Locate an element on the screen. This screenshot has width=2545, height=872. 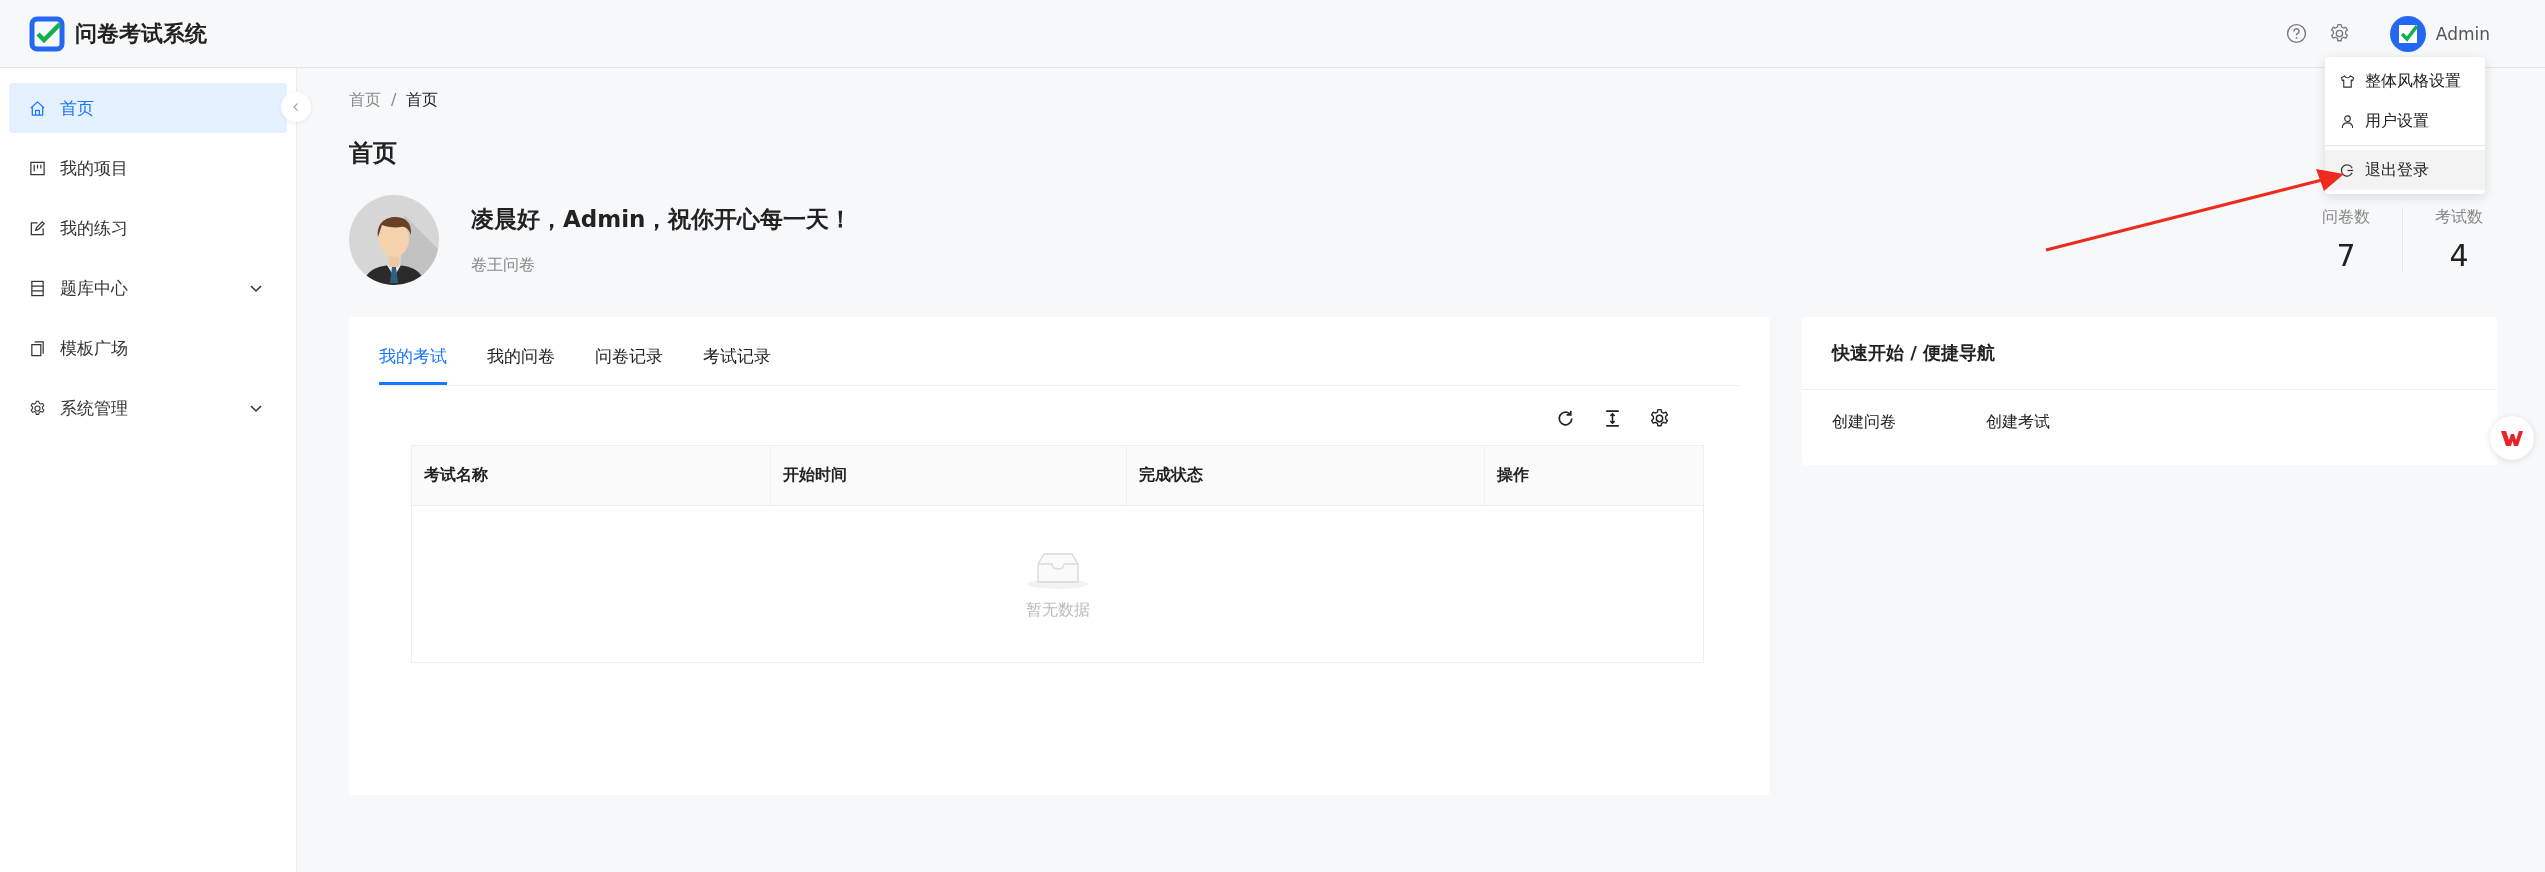
greeting-text: 凌晨好，Admin，祝你开心每一天！ is located at coordinates (662, 219).